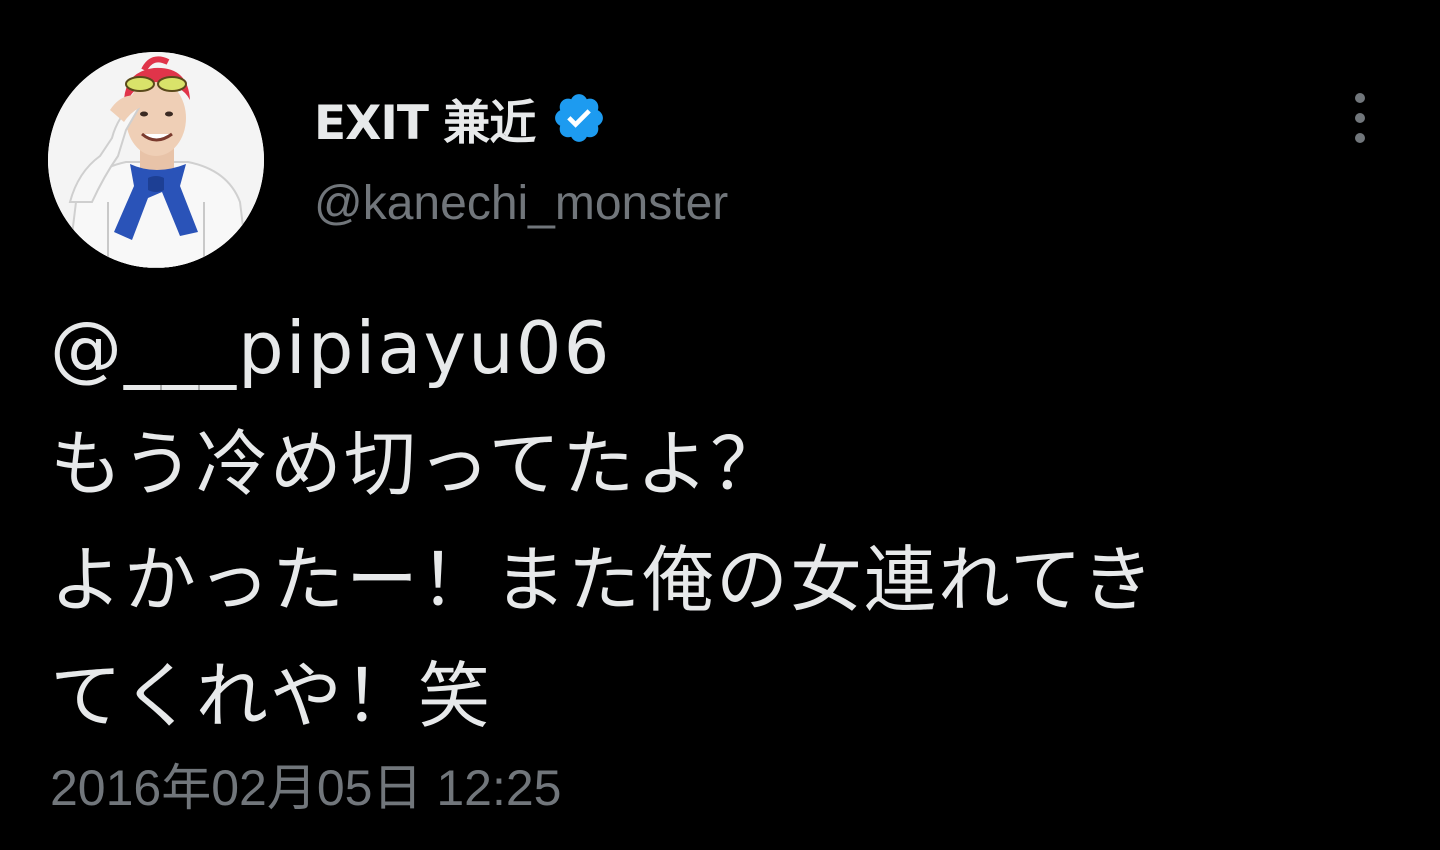 The height and width of the screenshot is (850, 1440). Describe the element at coordinates (579, 118) in the screenshot. I see `verified-badge-icon` at that location.